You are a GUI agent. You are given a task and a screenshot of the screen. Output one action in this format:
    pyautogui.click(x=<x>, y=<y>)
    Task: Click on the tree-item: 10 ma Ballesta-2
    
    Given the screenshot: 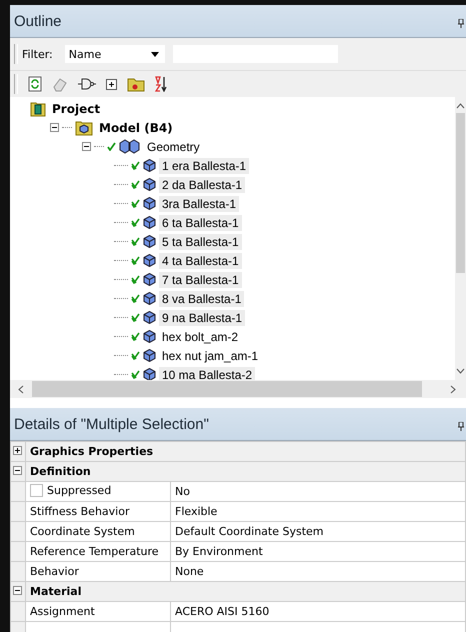 What is the action you would take?
    pyautogui.click(x=207, y=373)
    